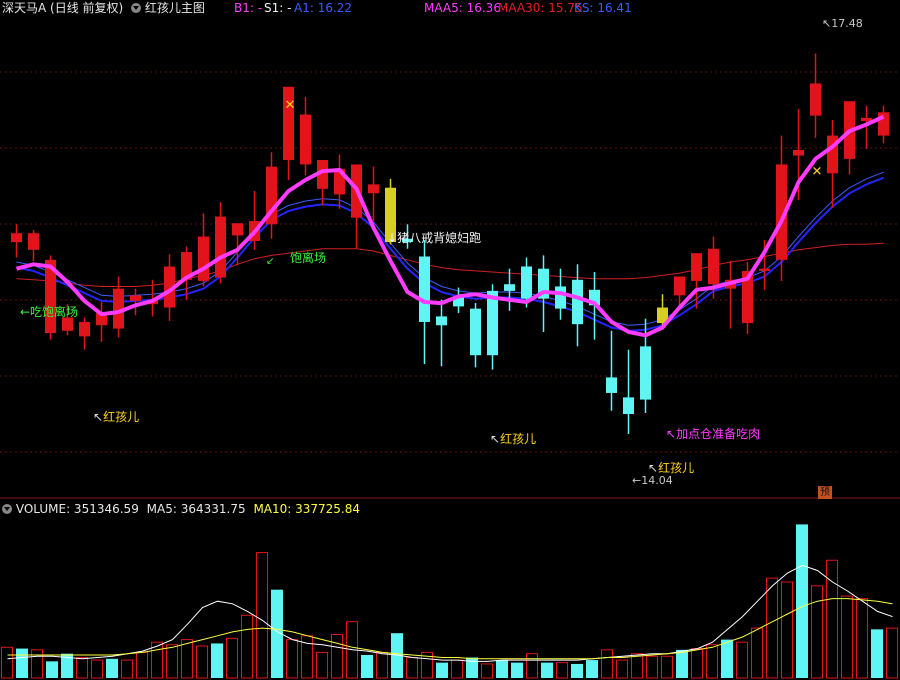  I want to click on annotation-honghaier-1: ↖红孩儿, so click(116, 417).